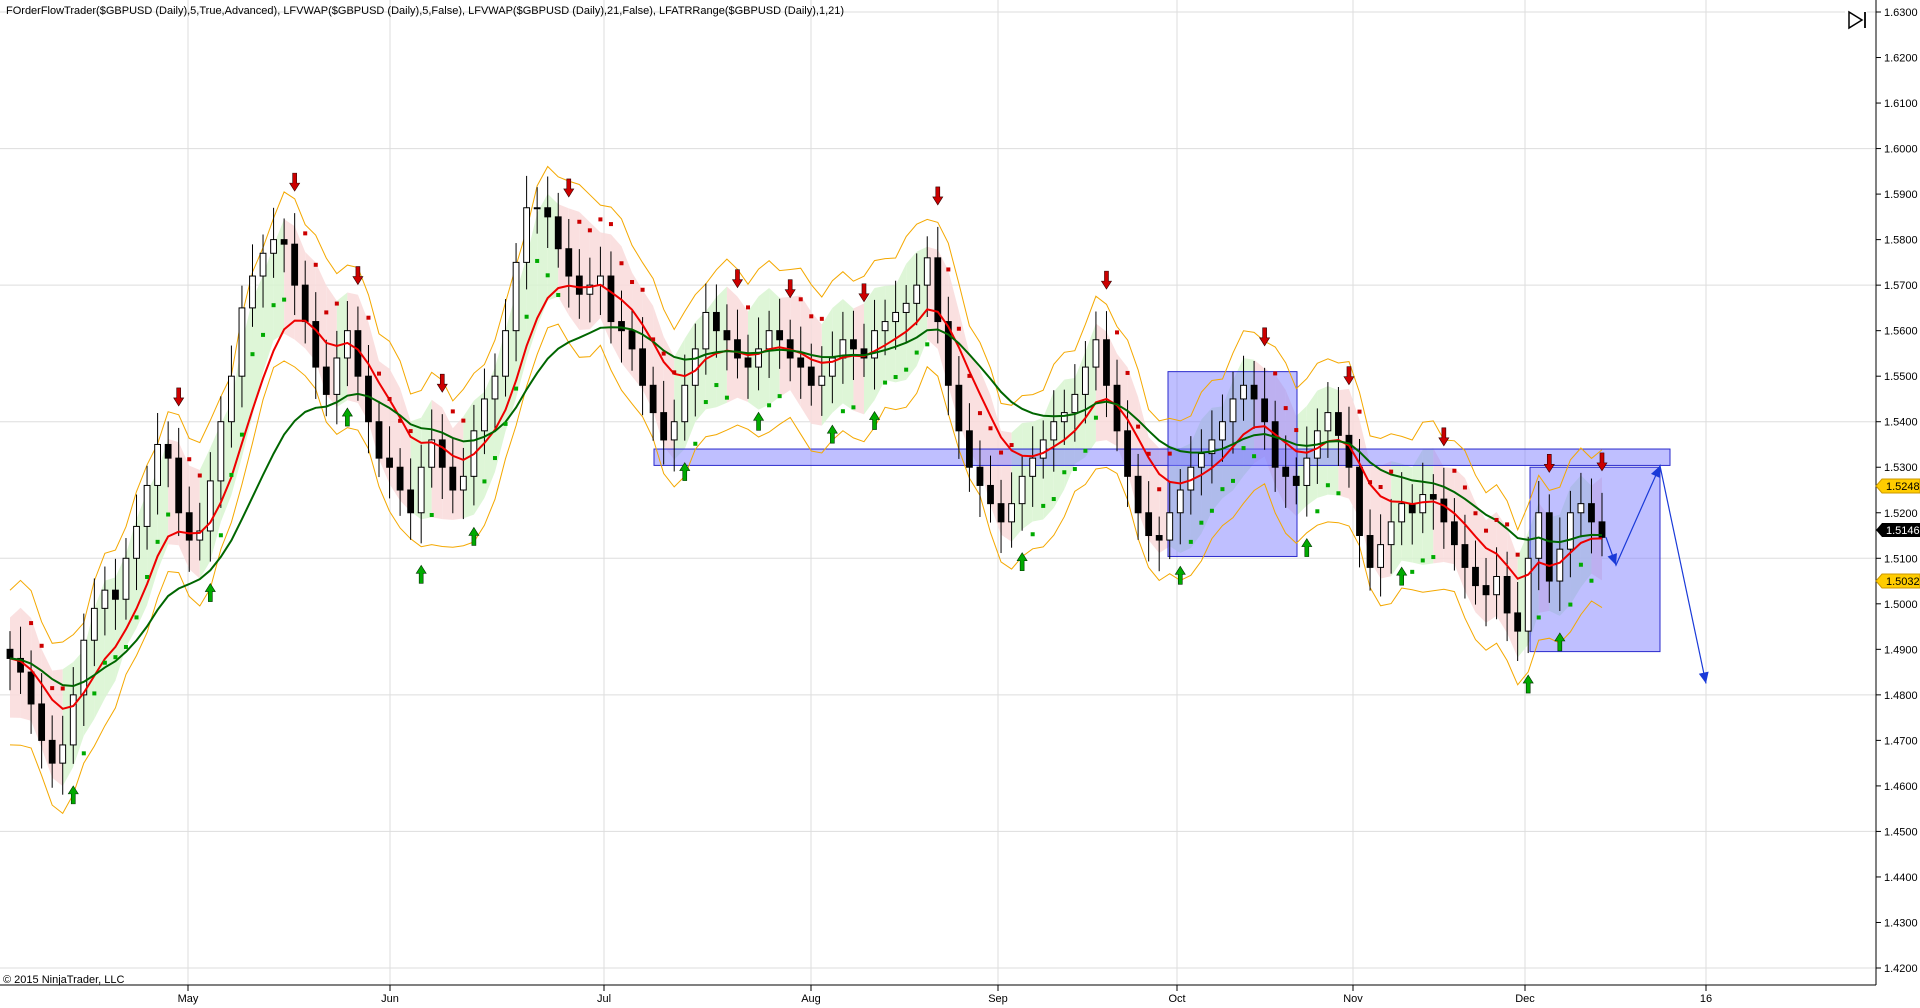 This screenshot has width=1920, height=1008. Describe the element at coordinates (1901, 59) in the screenshot. I see `price-tick-label: 1.6200` at that location.